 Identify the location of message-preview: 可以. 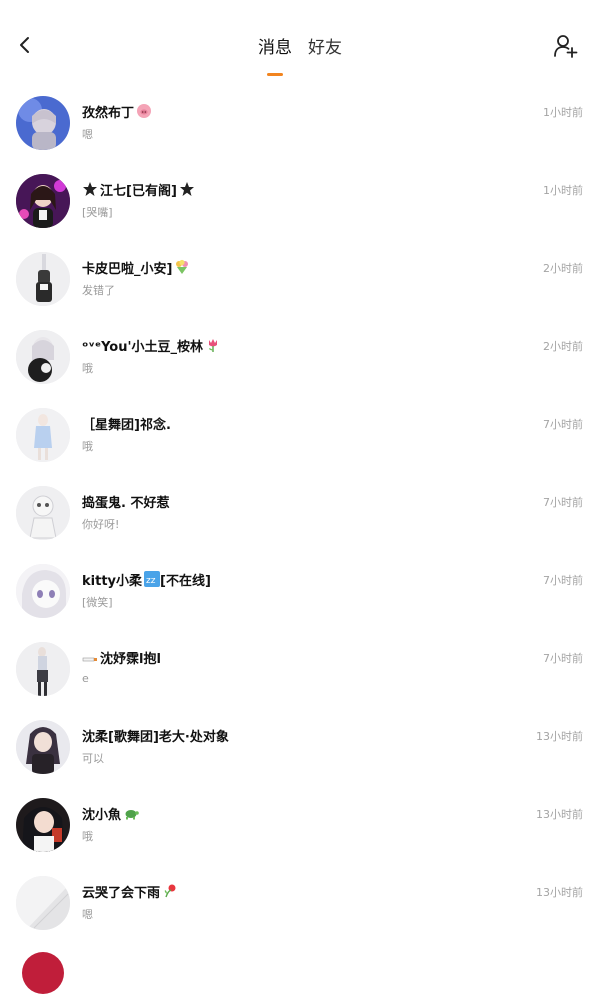
(93, 758).